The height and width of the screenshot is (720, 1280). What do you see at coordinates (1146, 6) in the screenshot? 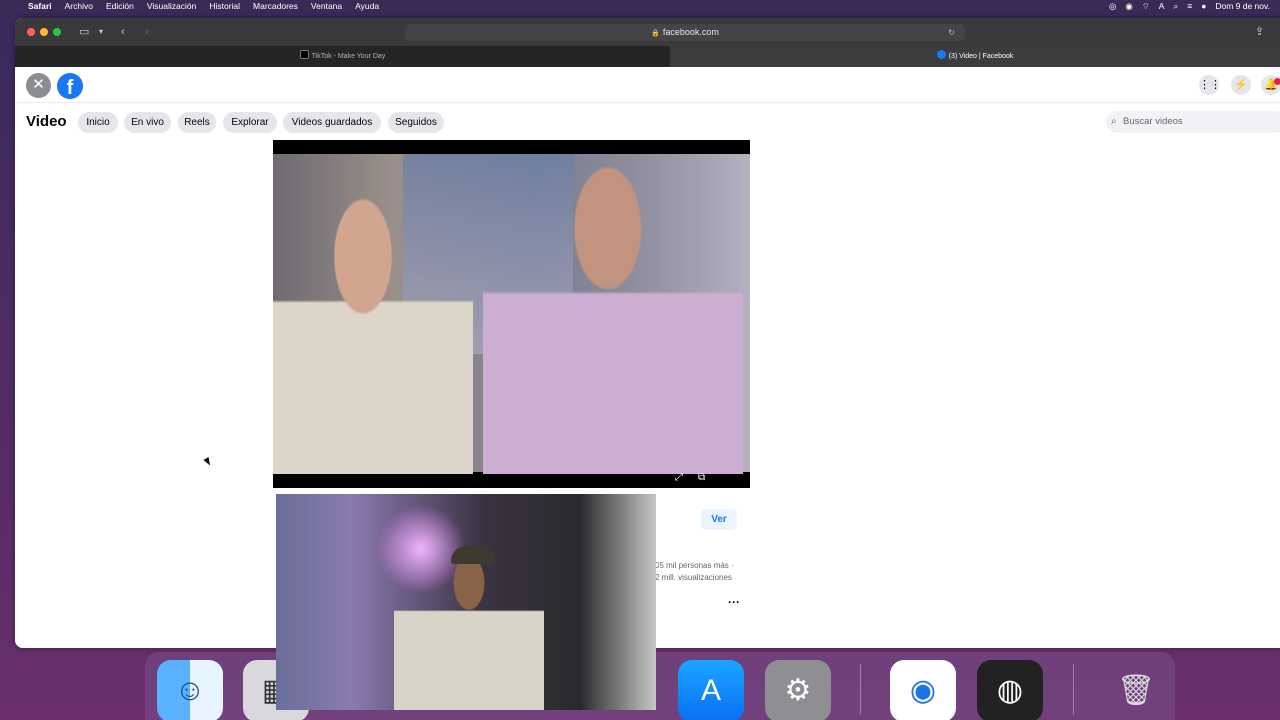
I see `wifi-icon: ⌔` at bounding box center [1146, 6].